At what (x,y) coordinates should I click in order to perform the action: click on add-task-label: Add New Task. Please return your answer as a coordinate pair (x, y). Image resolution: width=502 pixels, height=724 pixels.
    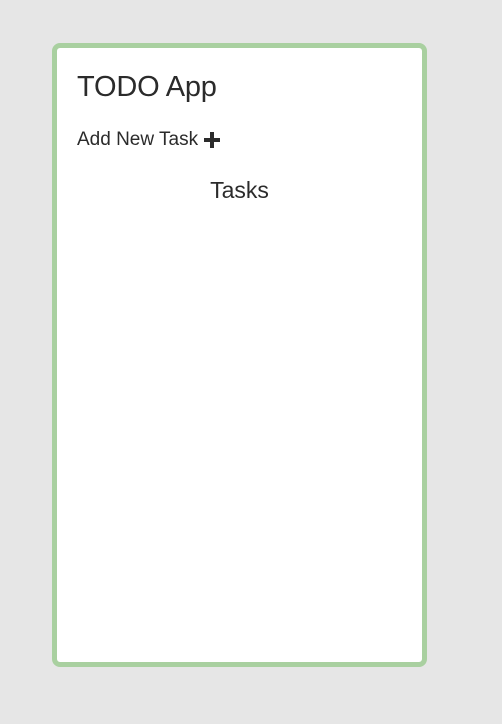
    Looking at the image, I should click on (138, 139).